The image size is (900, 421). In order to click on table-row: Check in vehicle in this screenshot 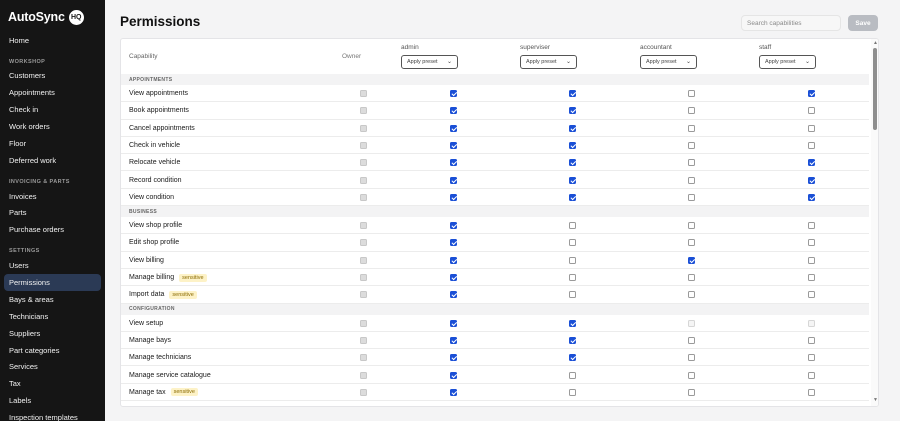, I will do `click(495, 146)`.